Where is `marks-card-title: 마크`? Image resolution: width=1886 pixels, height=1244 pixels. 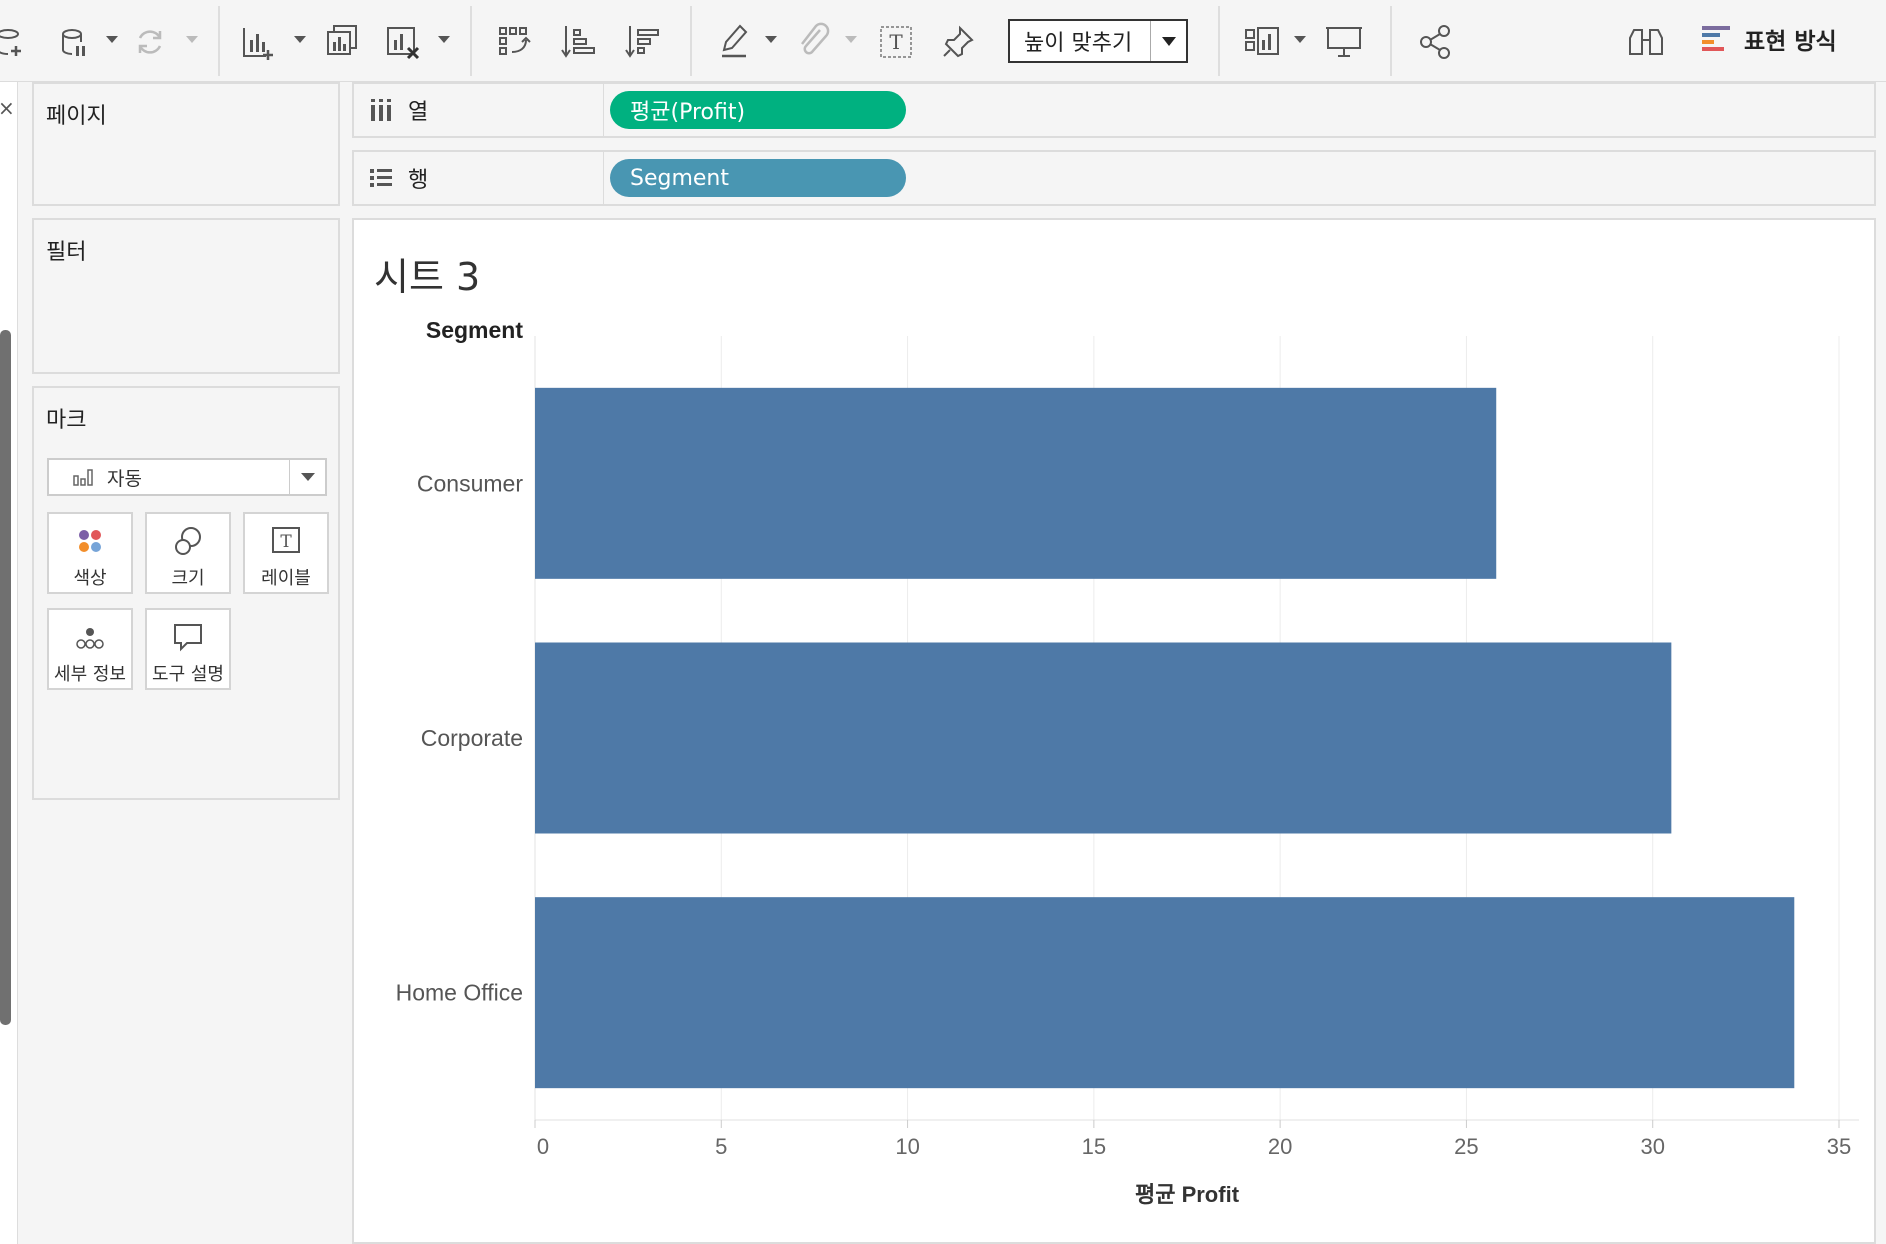 marks-card-title: 마크 is located at coordinates (66, 420).